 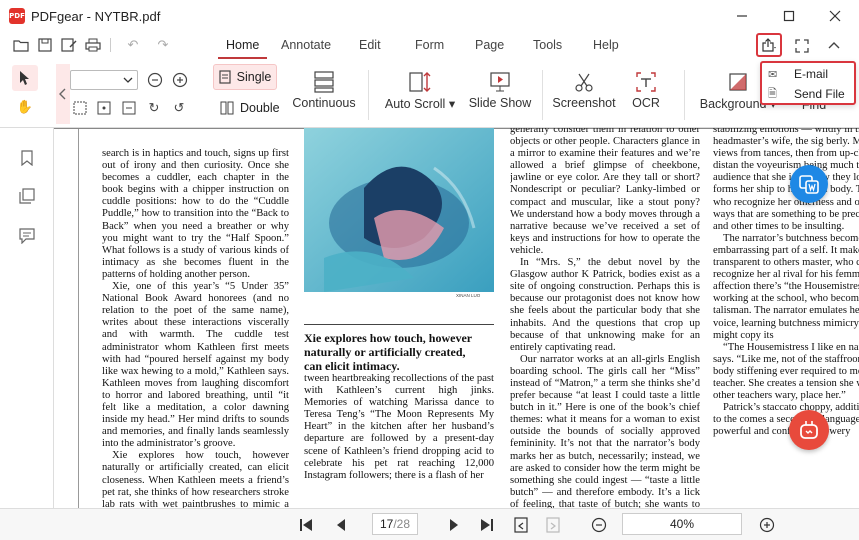 What do you see at coordinates (45, 45) in the screenshot?
I see `save-icon` at bounding box center [45, 45].